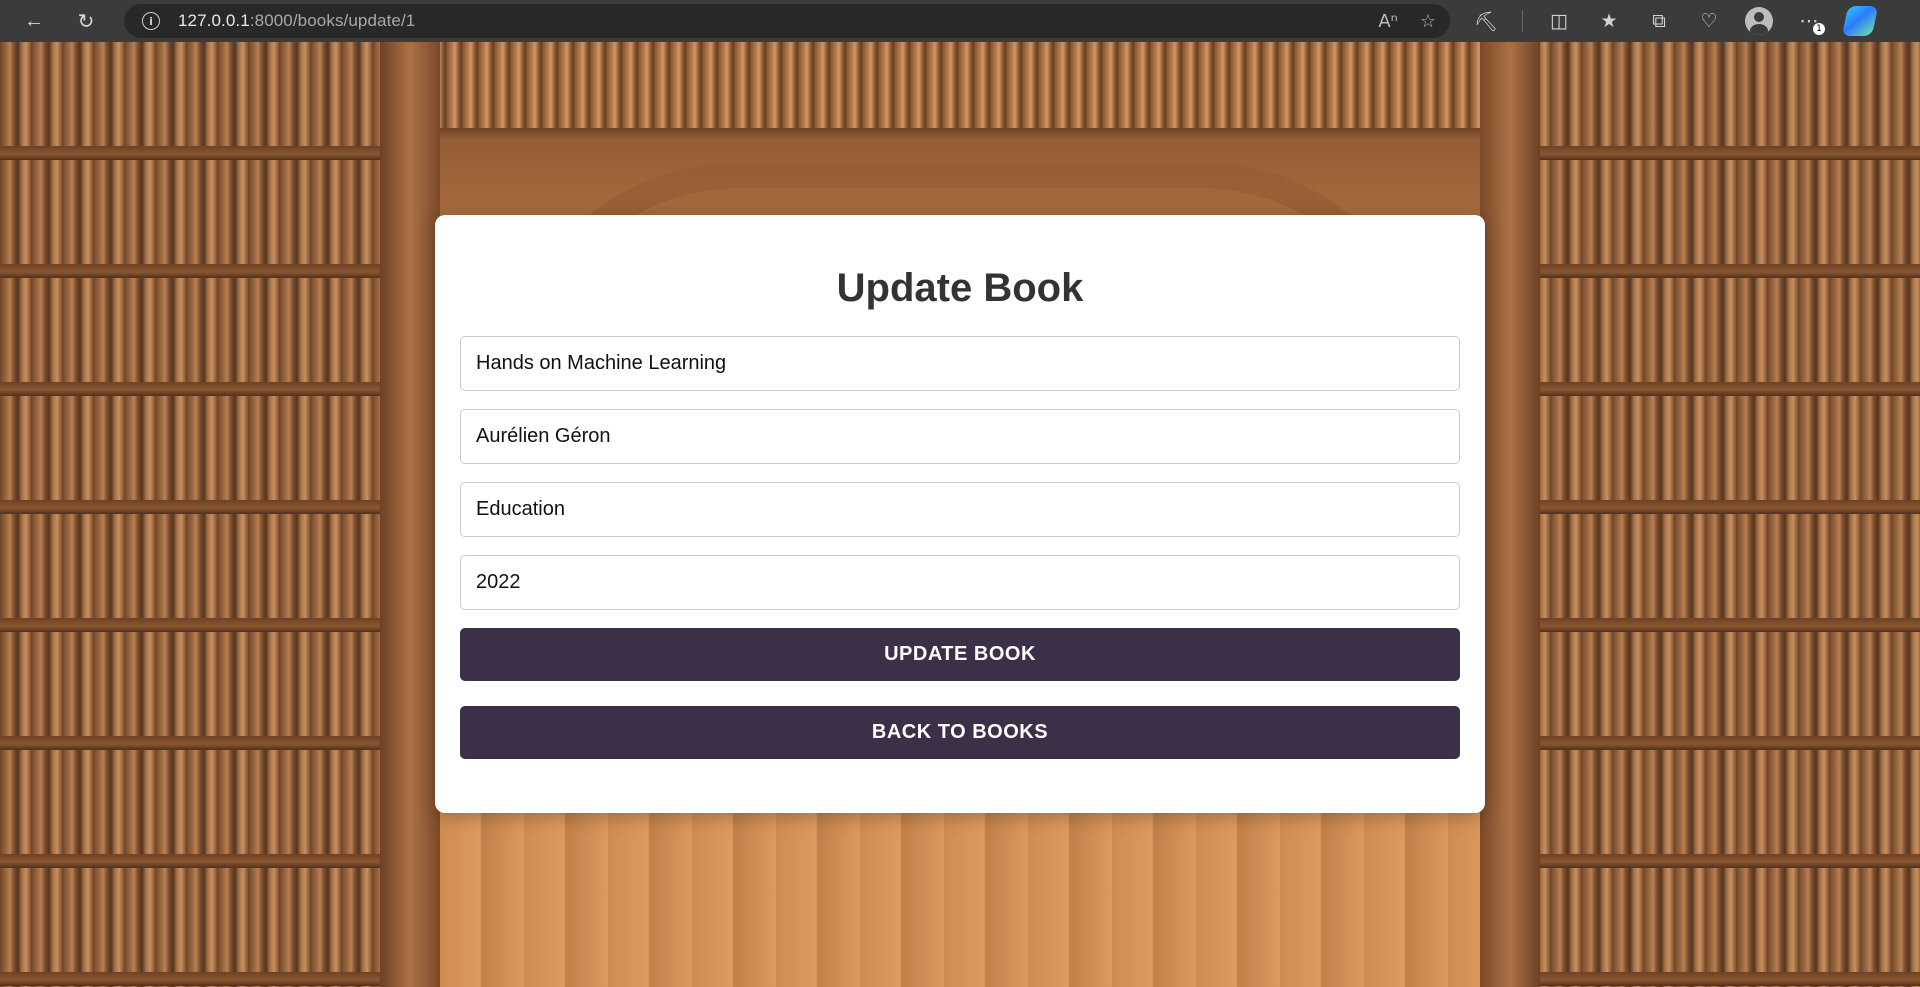  I want to click on url-path: :8000/books/update/1, so click(332, 20).